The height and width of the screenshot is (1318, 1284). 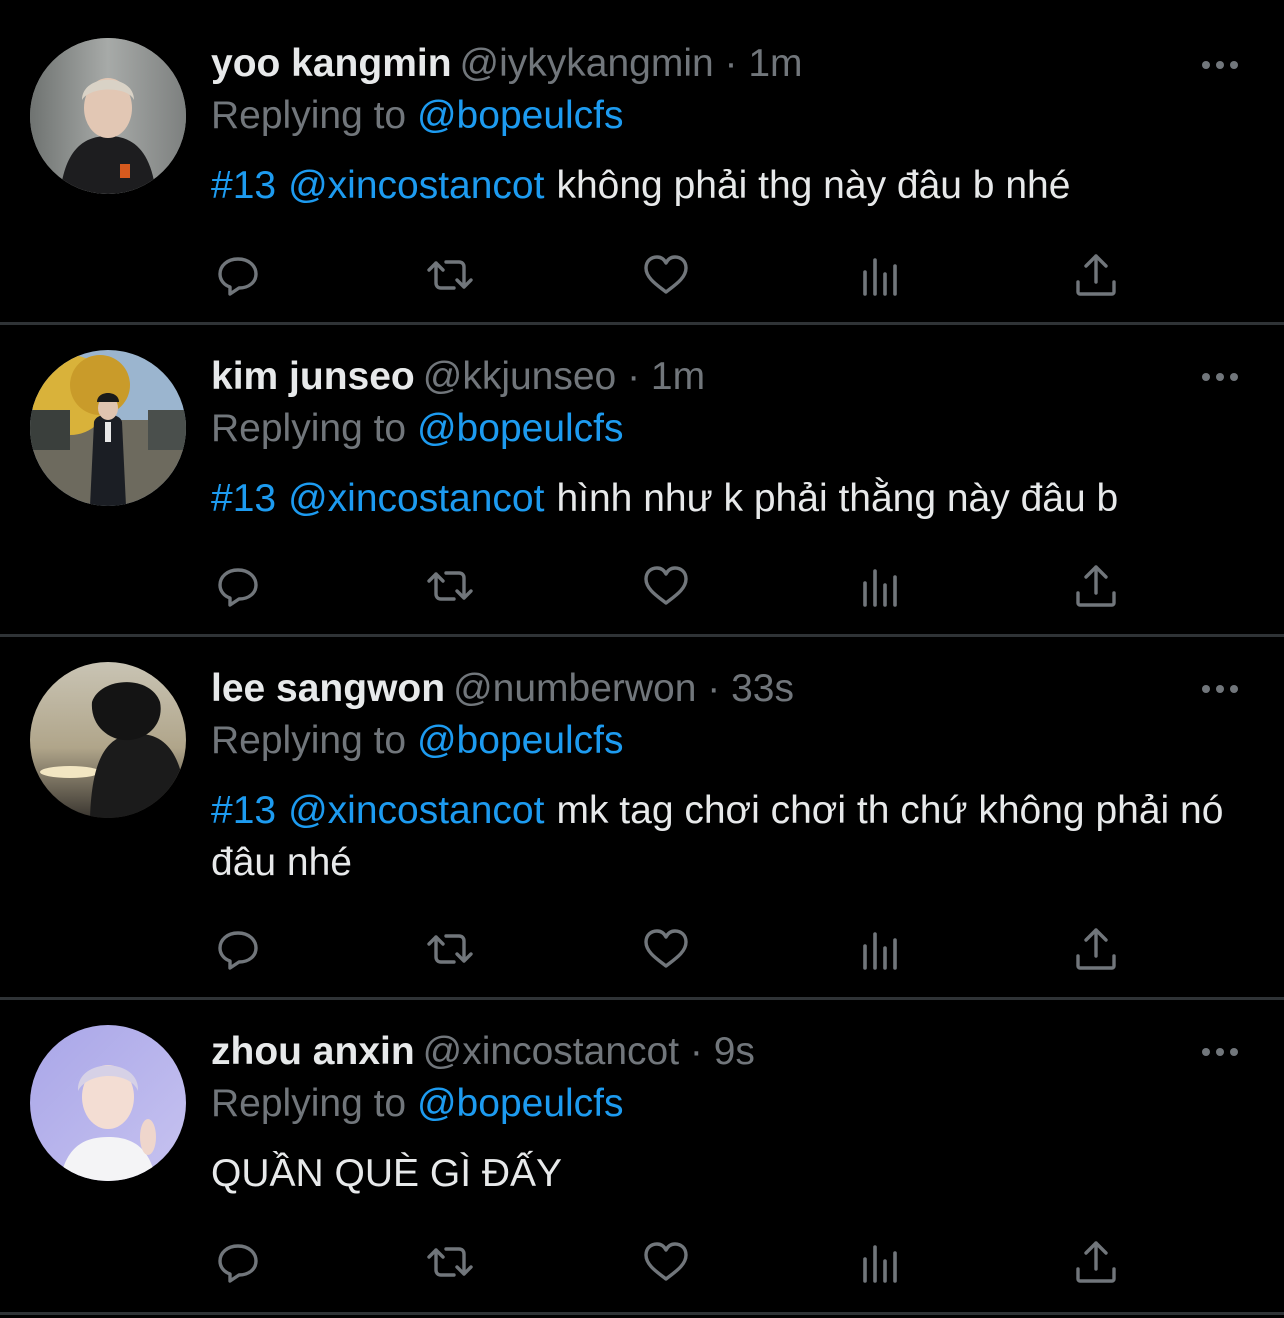 I want to click on tweet-text: QUẦN QUÈ GÌ ĐẤY, so click(x=721, y=1174).